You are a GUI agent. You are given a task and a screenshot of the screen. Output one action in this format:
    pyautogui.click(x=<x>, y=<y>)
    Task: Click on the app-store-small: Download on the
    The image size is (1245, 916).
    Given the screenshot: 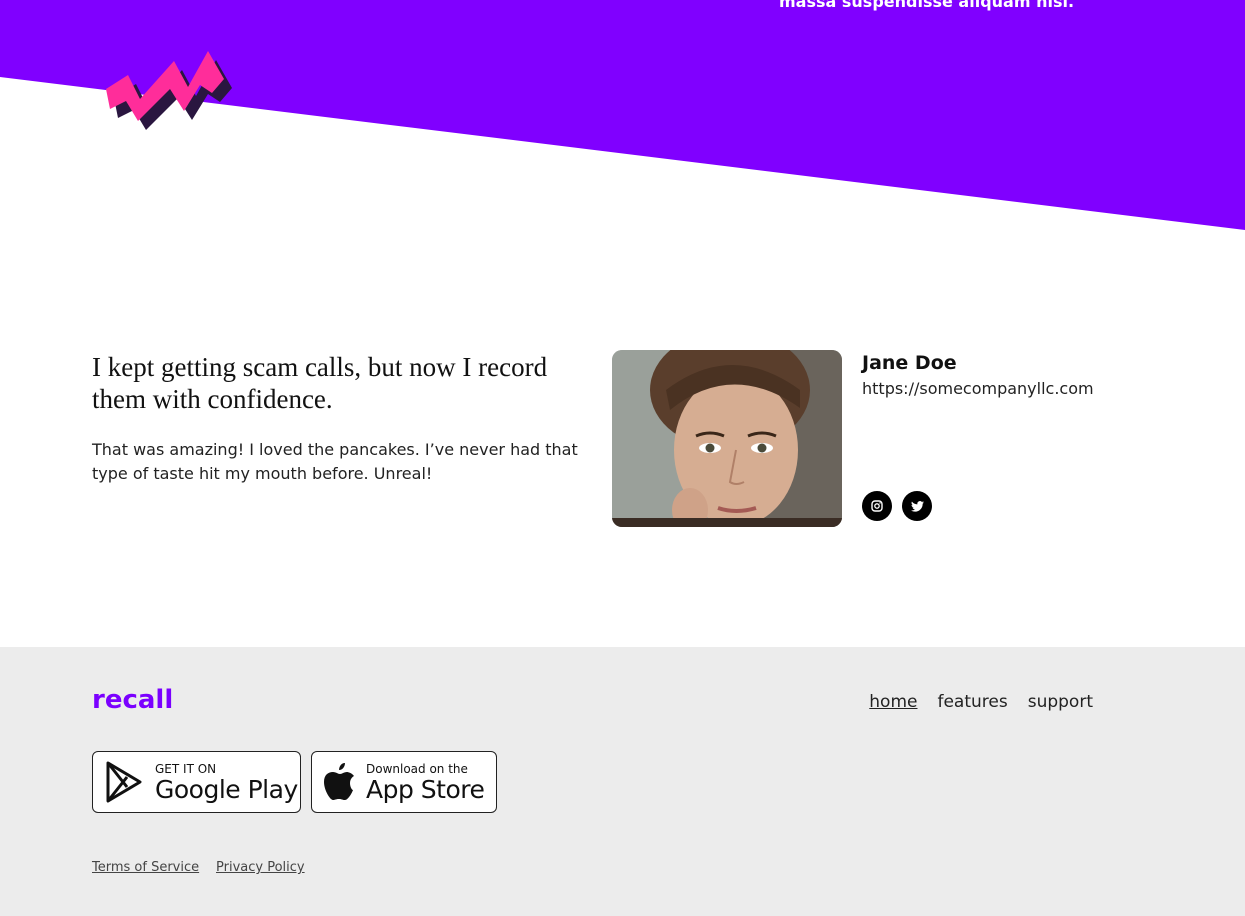 What is the action you would take?
    pyautogui.click(x=417, y=768)
    